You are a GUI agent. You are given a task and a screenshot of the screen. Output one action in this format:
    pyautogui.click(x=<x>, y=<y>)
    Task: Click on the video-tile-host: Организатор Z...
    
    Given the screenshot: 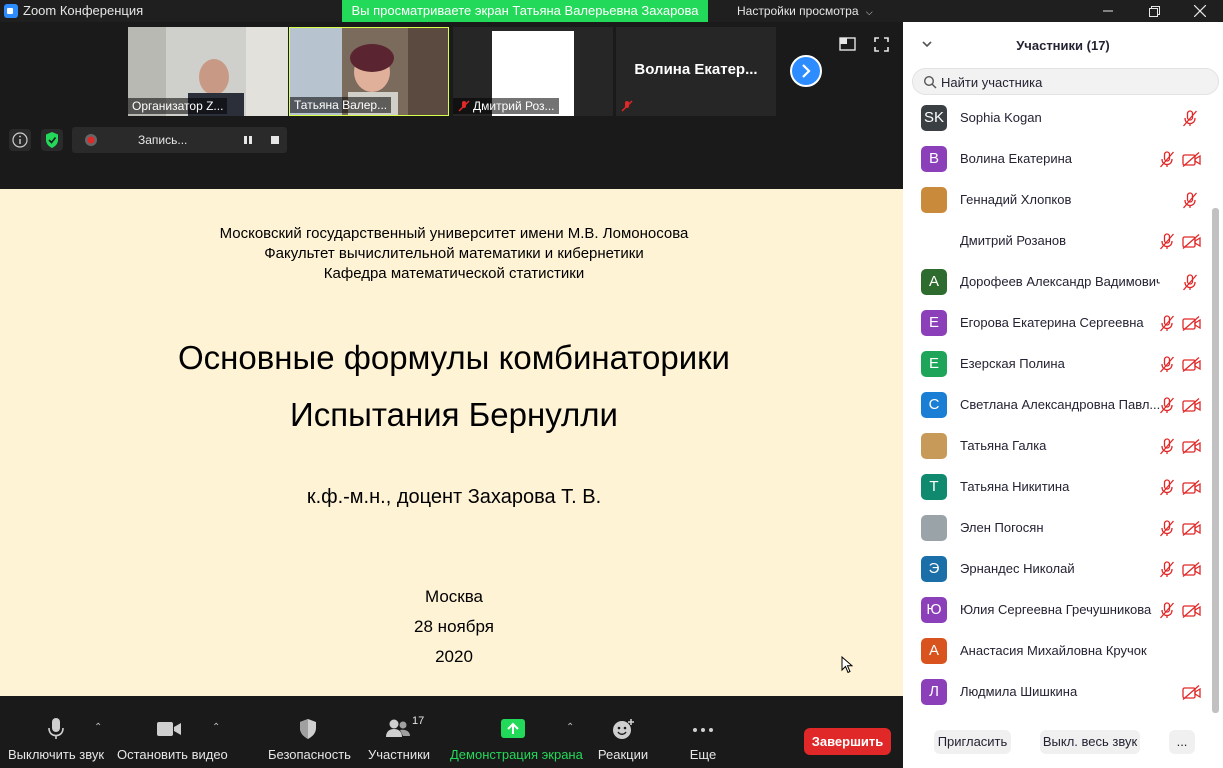 What is the action you would take?
    pyautogui.click(x=208, y=71)
    